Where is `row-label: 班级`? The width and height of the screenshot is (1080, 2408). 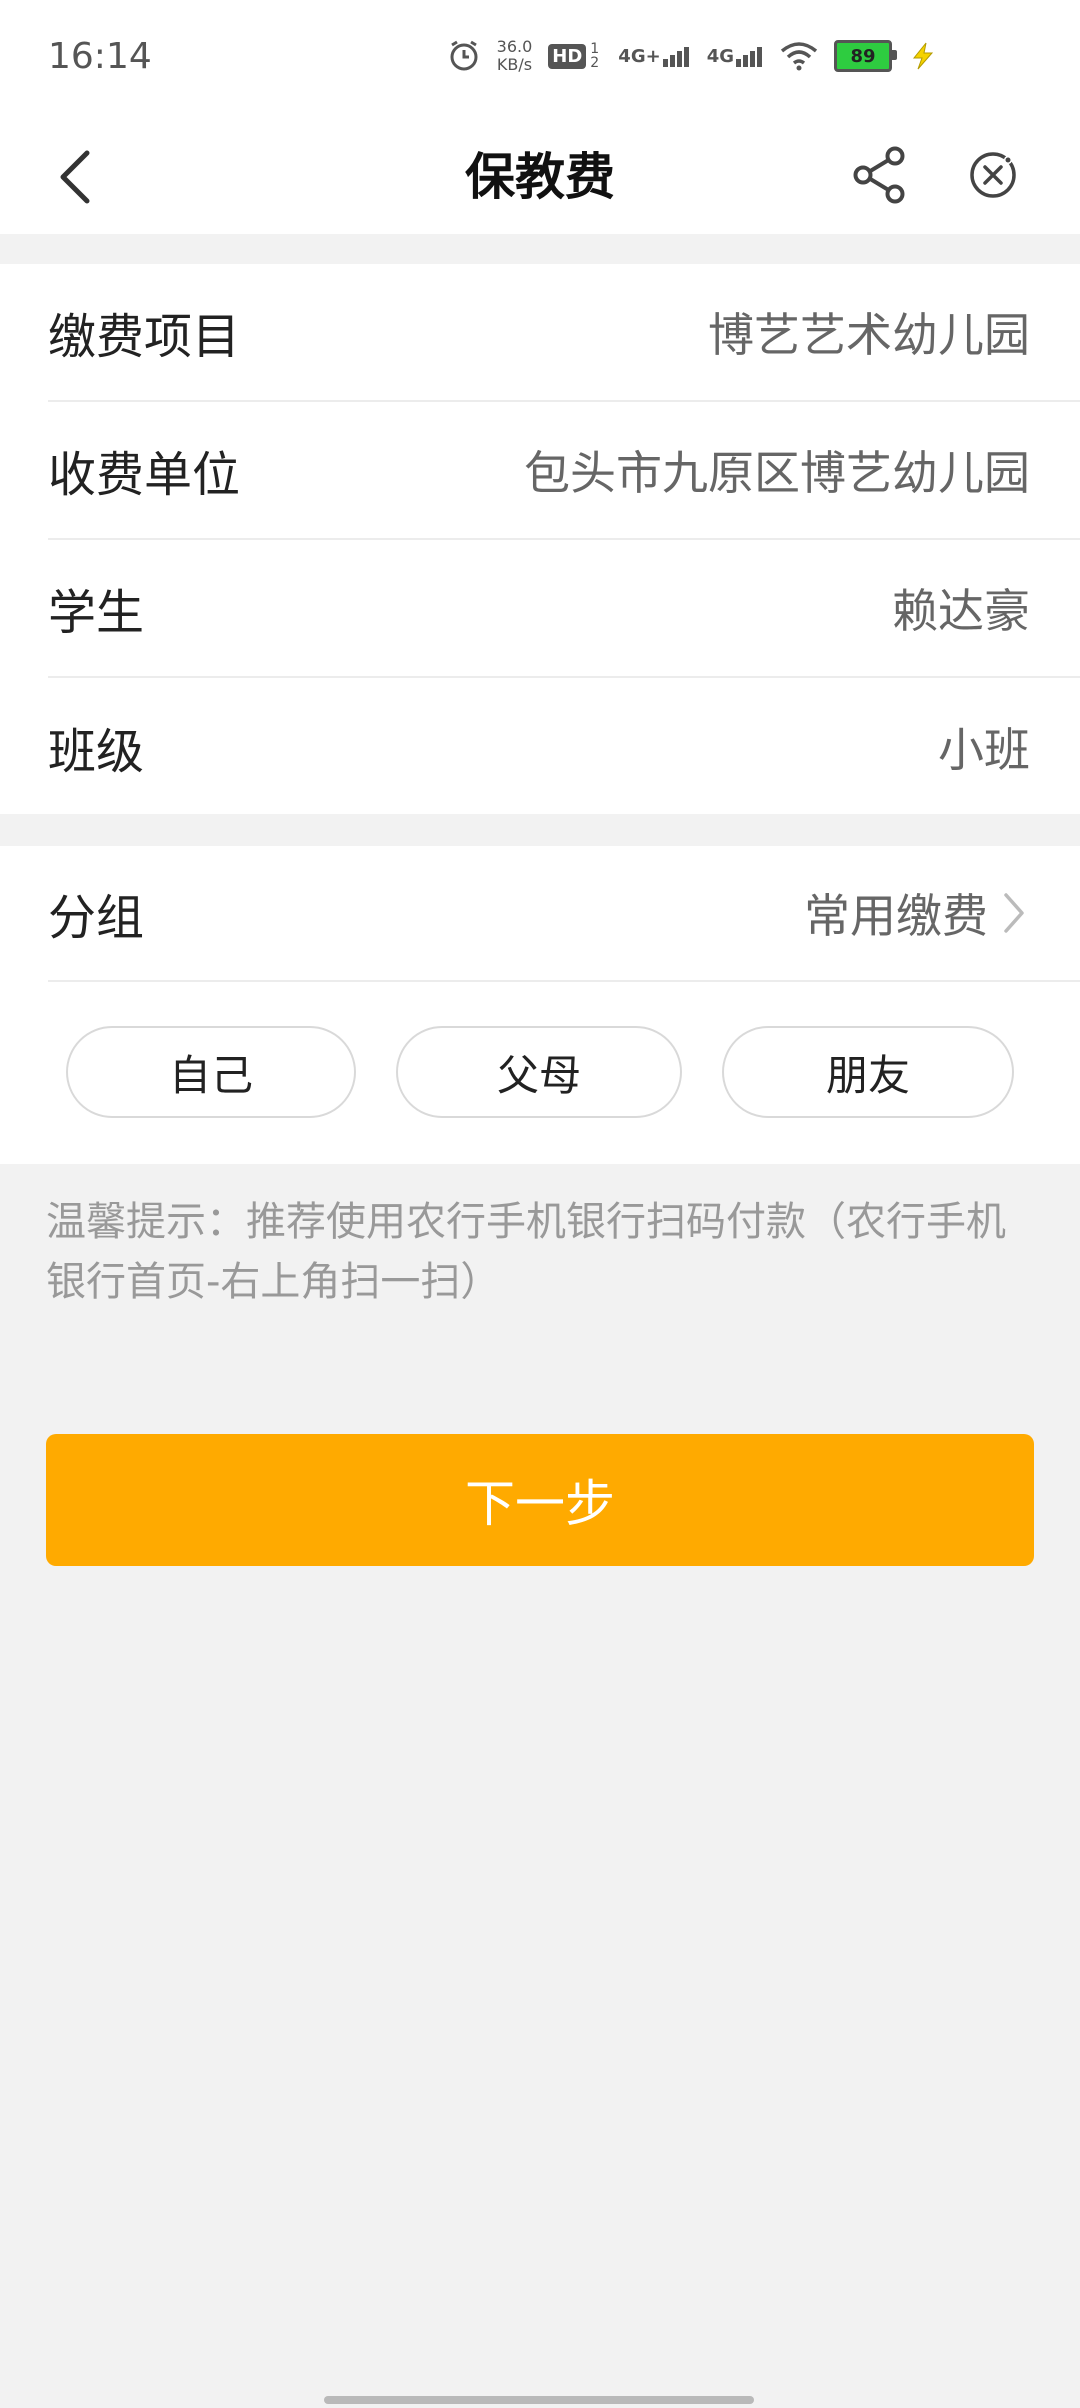
row-label: 班级 is located at coordinates (96, 752).